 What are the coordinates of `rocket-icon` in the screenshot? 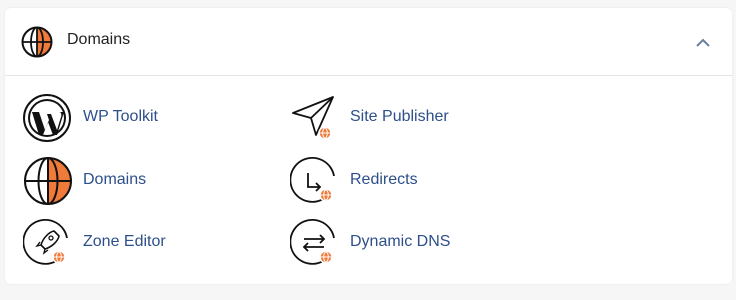 It's located at (47, 243).